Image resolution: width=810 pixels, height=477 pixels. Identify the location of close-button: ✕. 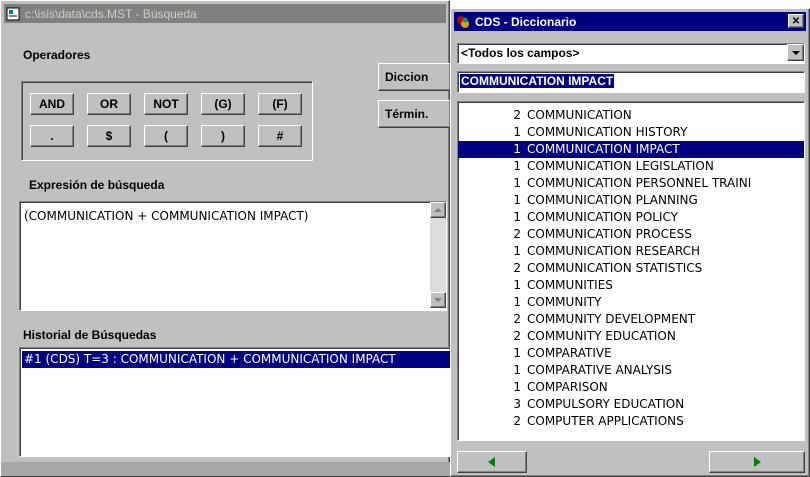
(796, 21).